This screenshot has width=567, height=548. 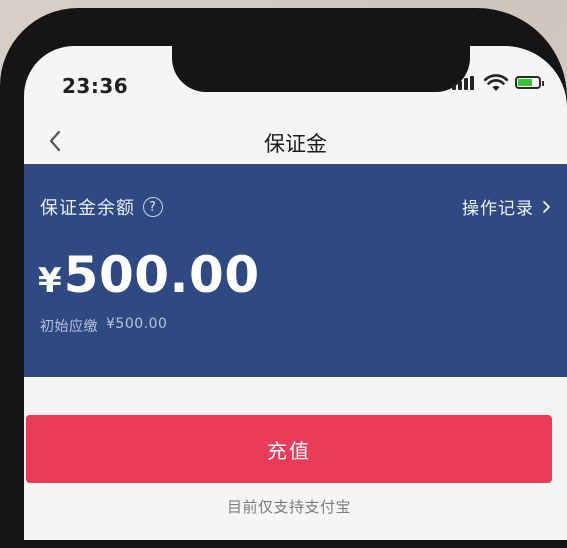 What do you see at coordinates (137, 324) in the screenshot?
I see `initial-deposit-amount: ¥500.00` at bounding box center [137, 324].